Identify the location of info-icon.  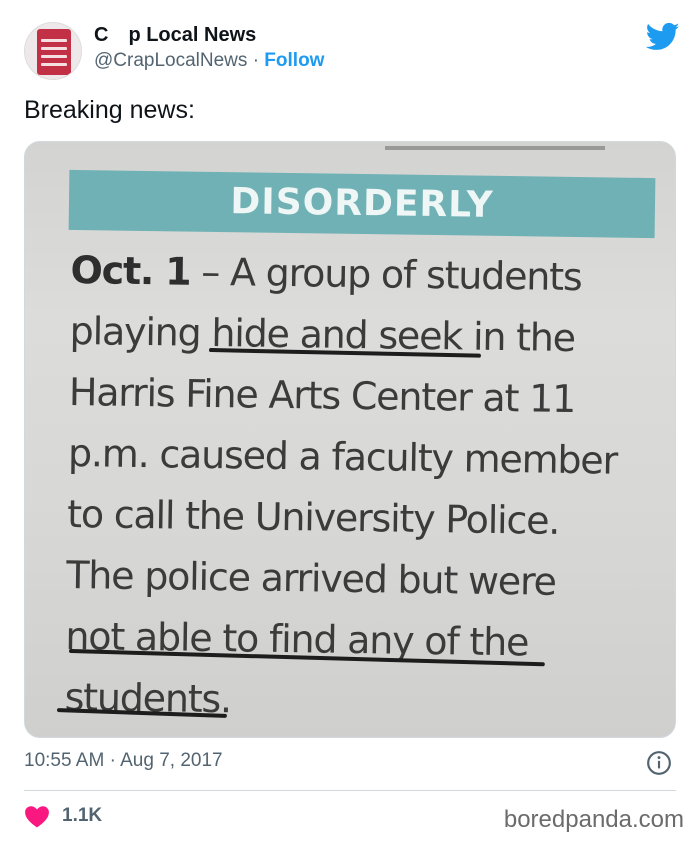
(659, 763).